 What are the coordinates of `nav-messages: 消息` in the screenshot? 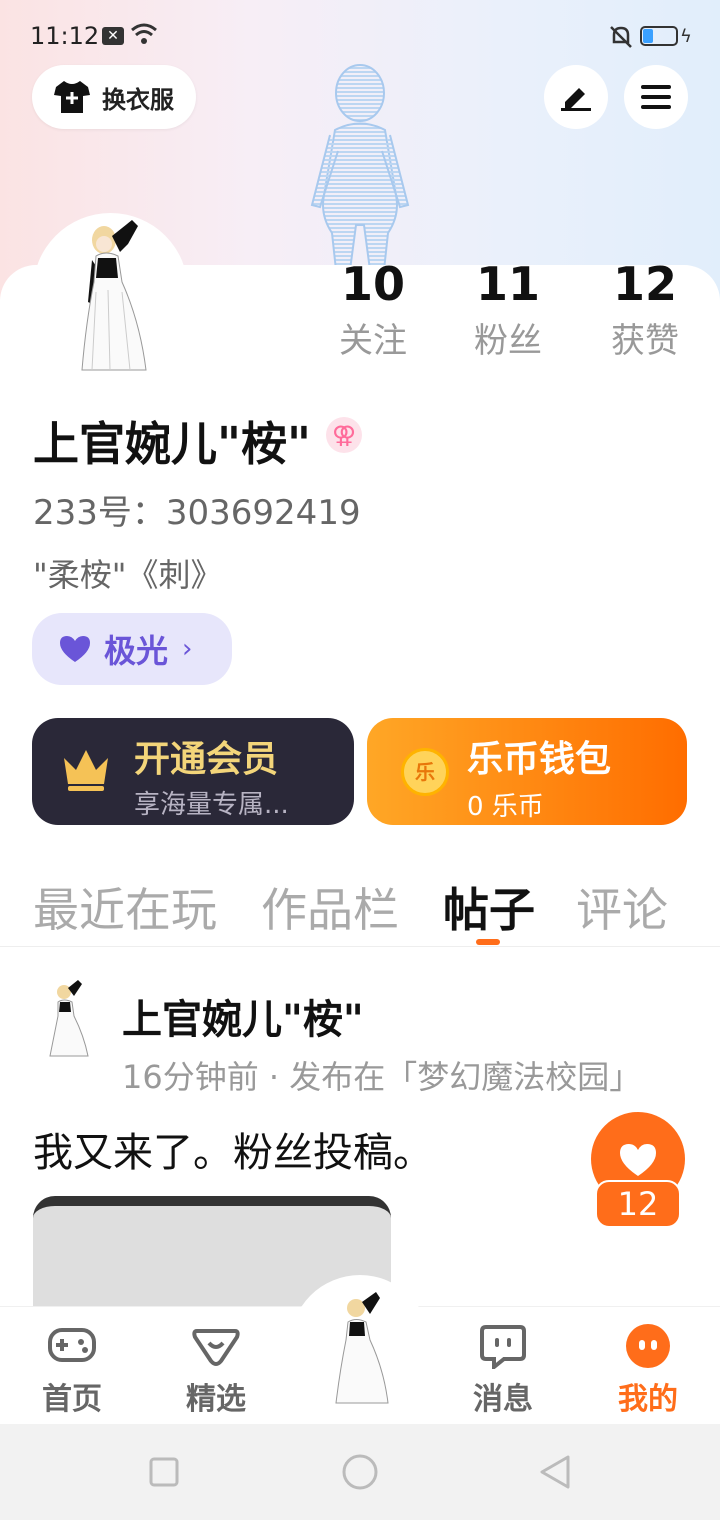 It's located at (503, 1368).